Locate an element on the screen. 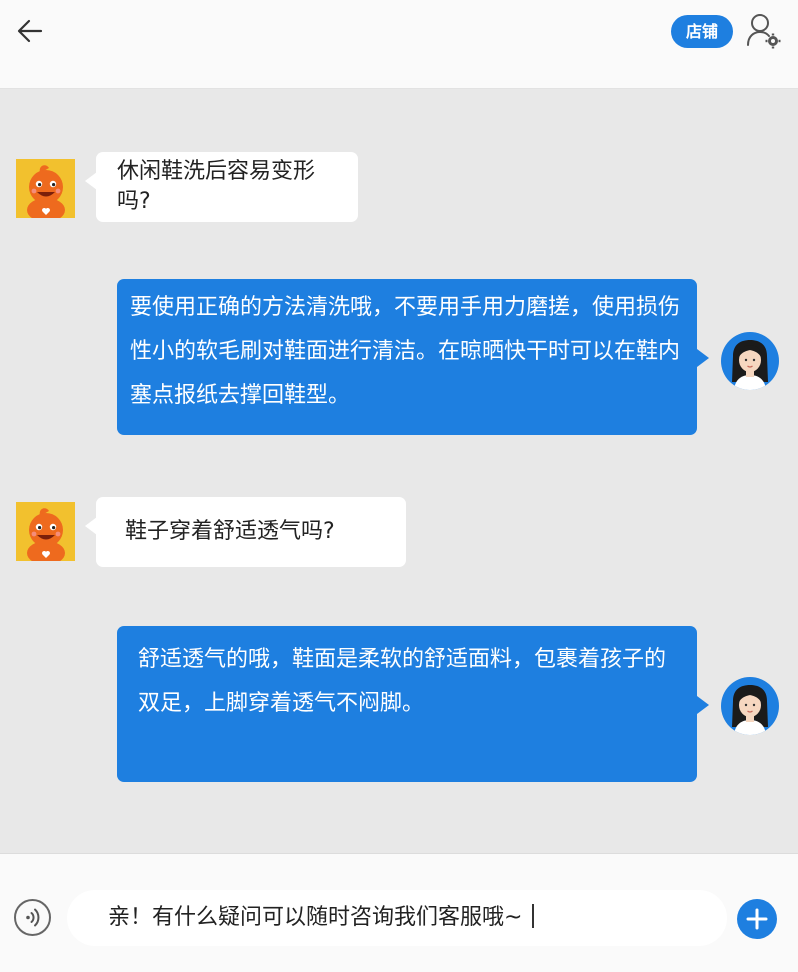 This screenshot has height=972, width=798. text-cursor is located at coordinates (533, 916).